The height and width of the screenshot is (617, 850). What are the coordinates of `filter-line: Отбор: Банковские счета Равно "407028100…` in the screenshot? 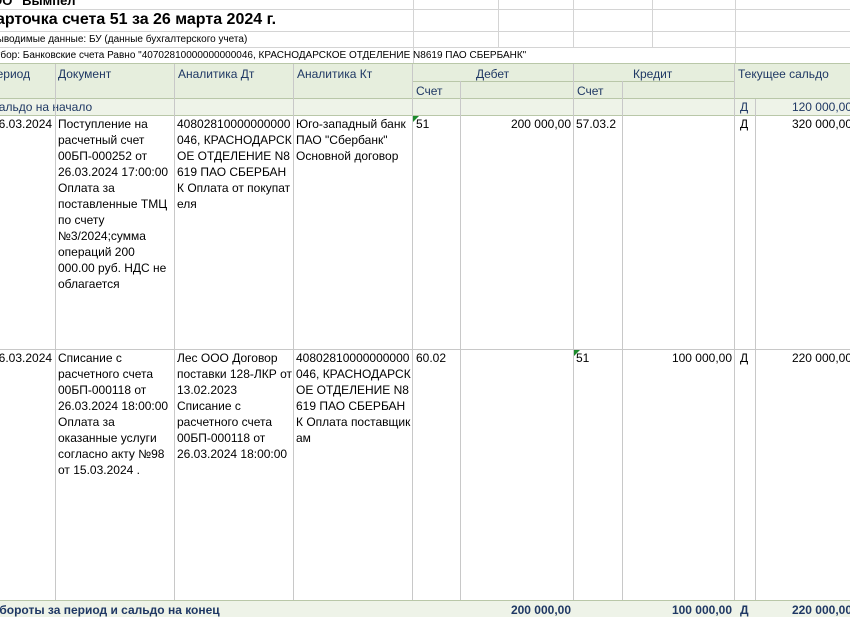 It's located at (263, 55).